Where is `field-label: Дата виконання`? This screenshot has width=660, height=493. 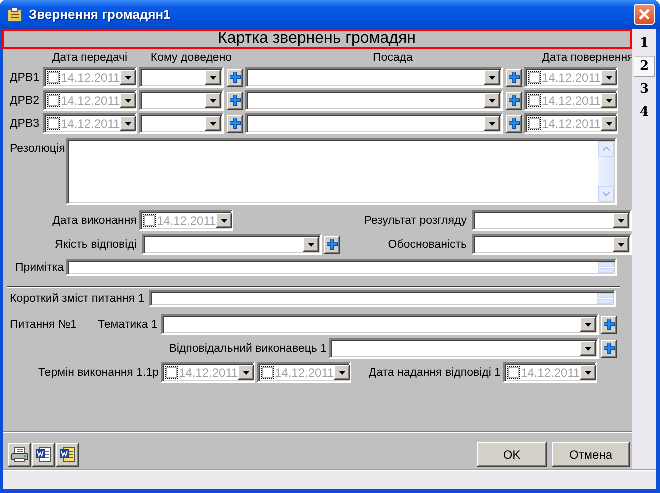 field-label: Дата виконання is located at coordinates (95, 220).